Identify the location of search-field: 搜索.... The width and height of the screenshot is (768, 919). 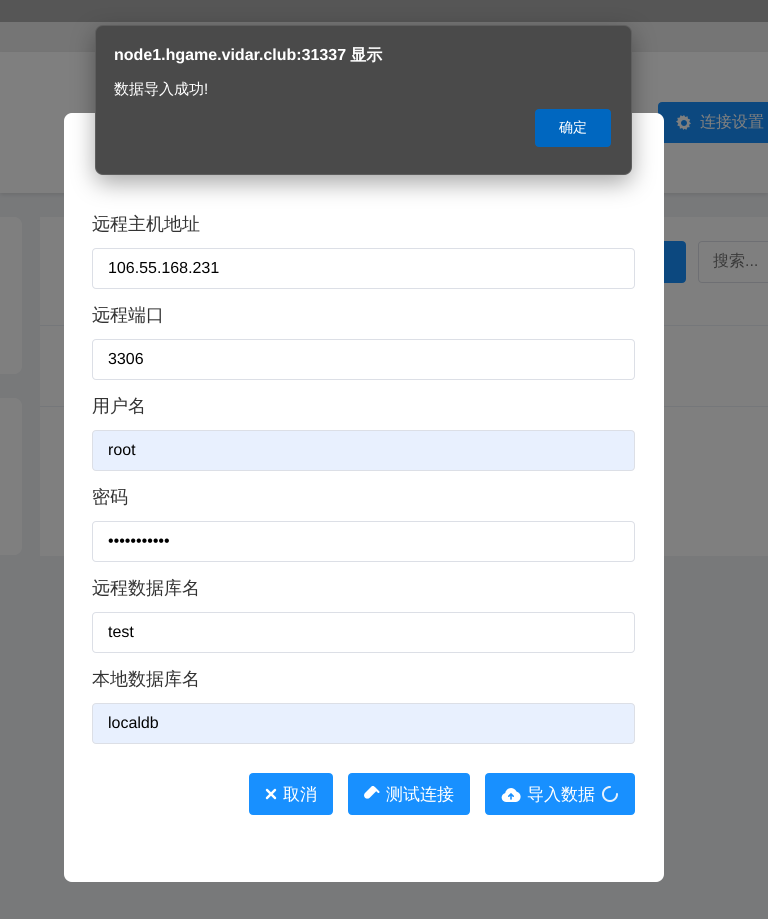
(733, 262).